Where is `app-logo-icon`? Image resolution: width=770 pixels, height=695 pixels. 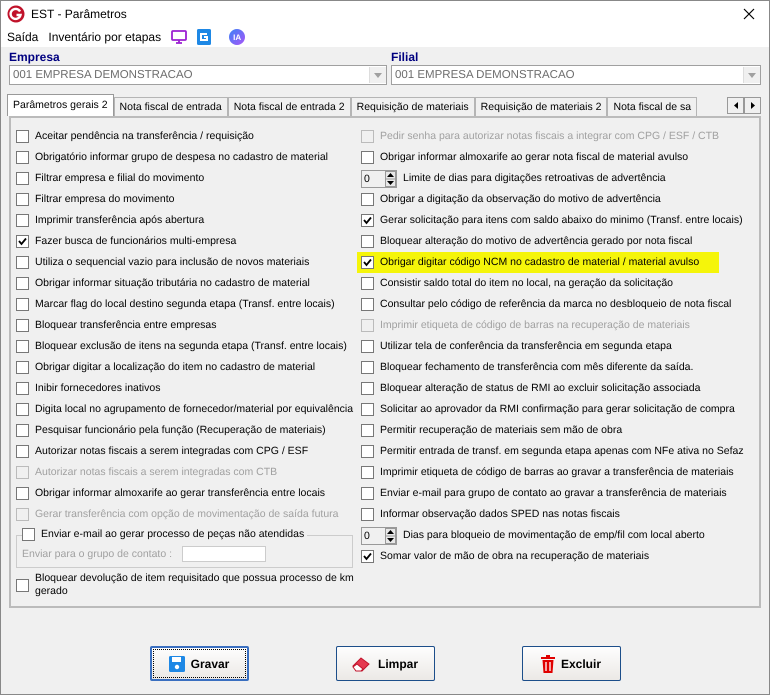
app-logo-icon is located at coordinates (16, 14).